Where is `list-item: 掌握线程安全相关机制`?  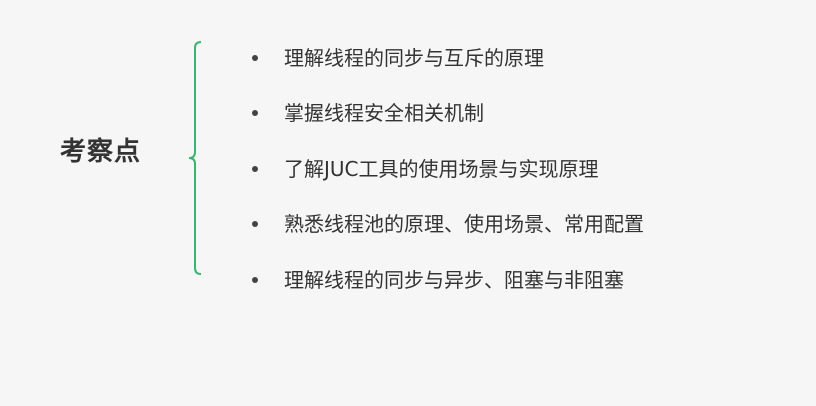 list-item: 掌握线程安全相关机制 is located at coordinates (448, 114).